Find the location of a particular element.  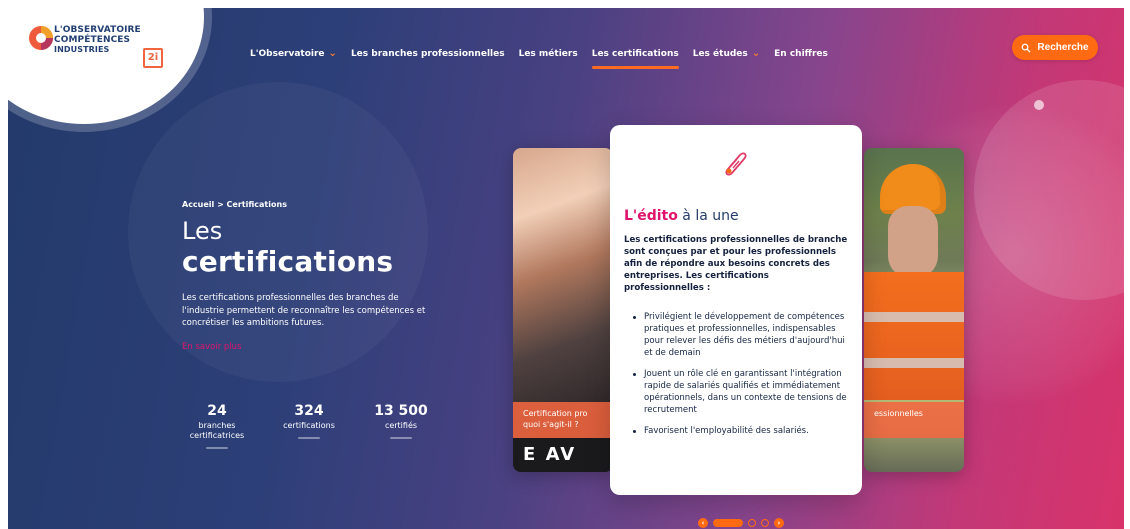

card-banner-left: Certification pro quoi s'agit-il ? is located at coordinates (563, 420).